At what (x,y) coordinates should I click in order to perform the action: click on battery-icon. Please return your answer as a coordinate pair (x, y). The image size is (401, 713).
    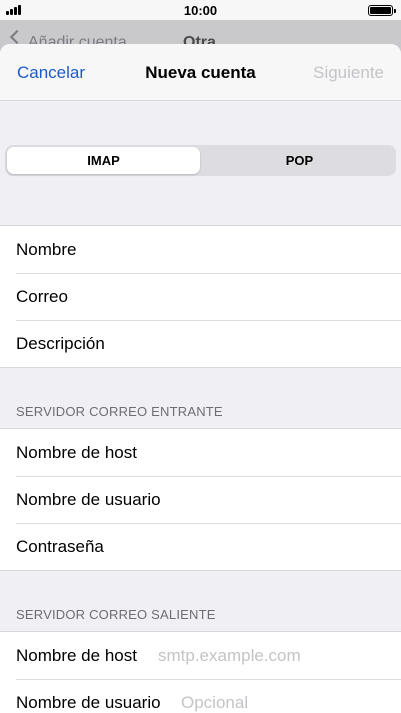
    Looking at the image, I should click on (382, 10).